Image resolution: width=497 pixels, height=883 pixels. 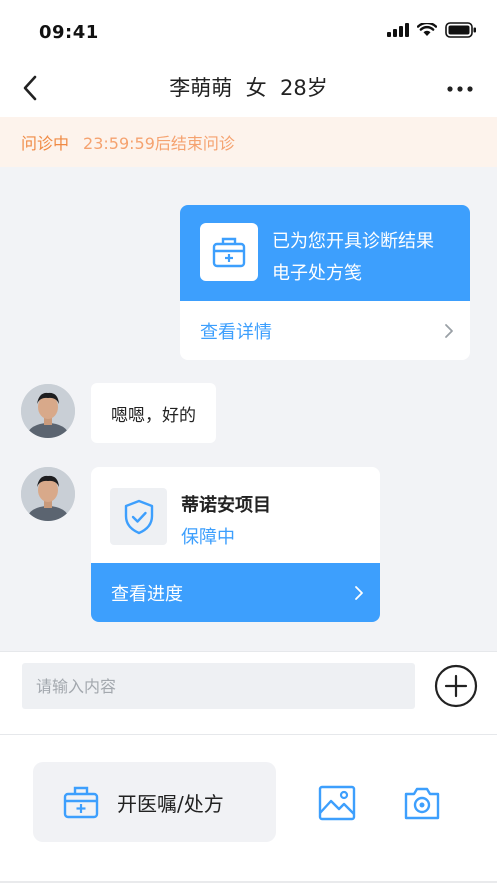 I want to click on more-icon, so click(x=460, y=89).